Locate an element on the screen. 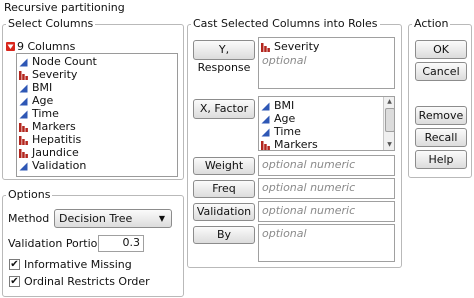 Image resolution: width=474 pixels, height=298 pixels. disclosure-triangle-icon is located at coordinates (10, 46).